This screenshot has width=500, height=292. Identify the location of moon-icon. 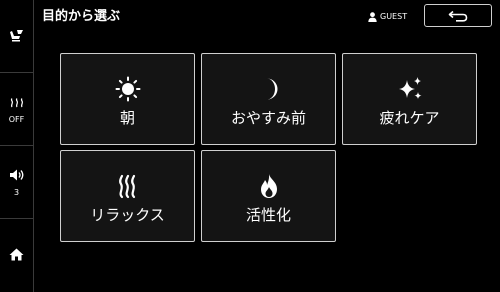
(272, 89).